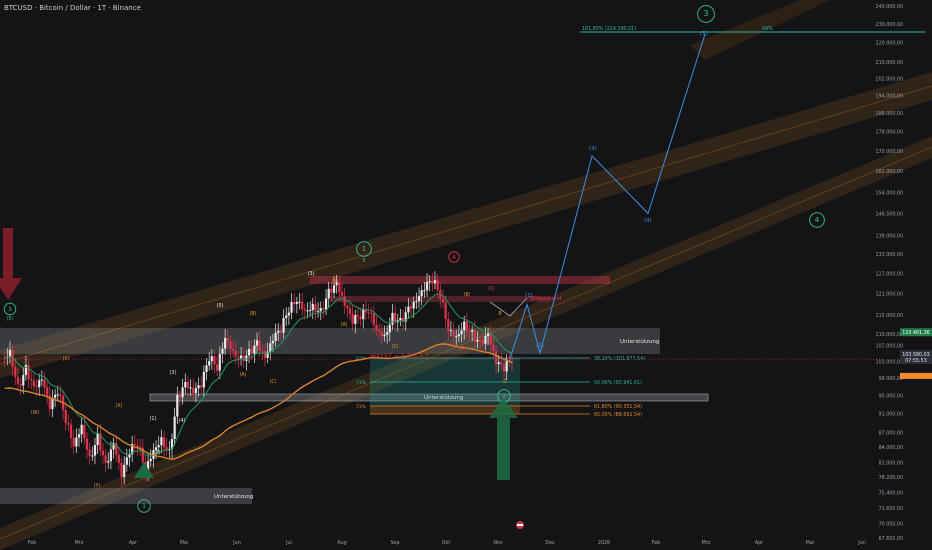  I want to click on fib-500-label: 50,00% (95.941,61), so click(618, 383).